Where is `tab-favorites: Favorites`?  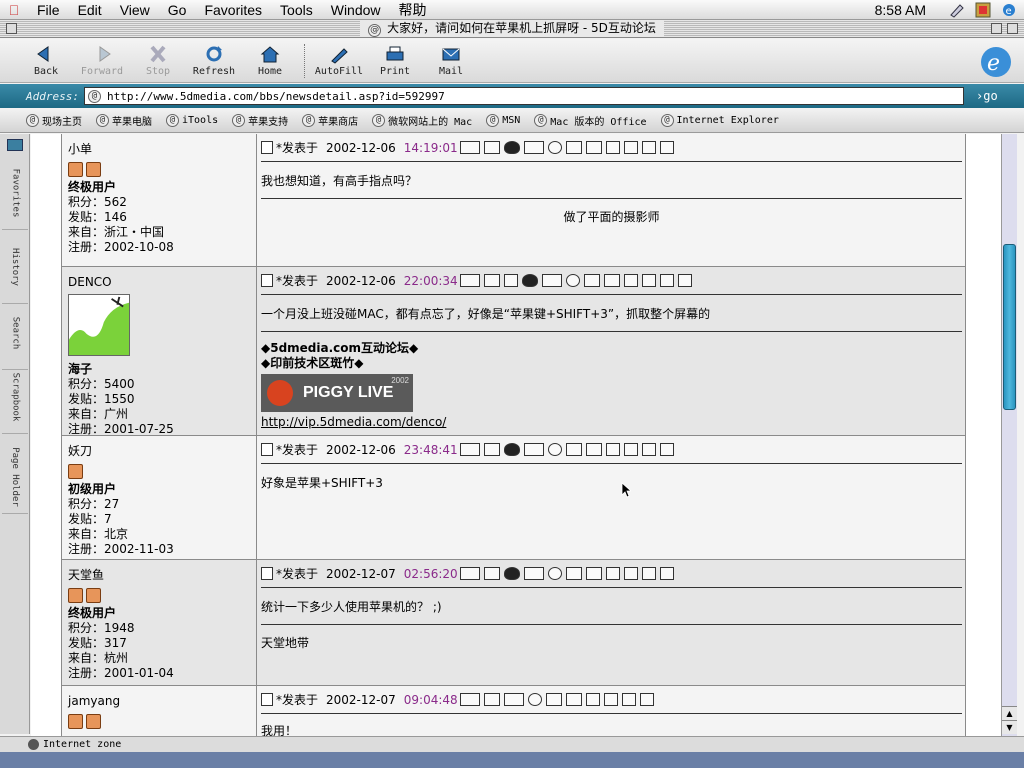 tab-favorites: Favorites is located at coordinates (15, 193).